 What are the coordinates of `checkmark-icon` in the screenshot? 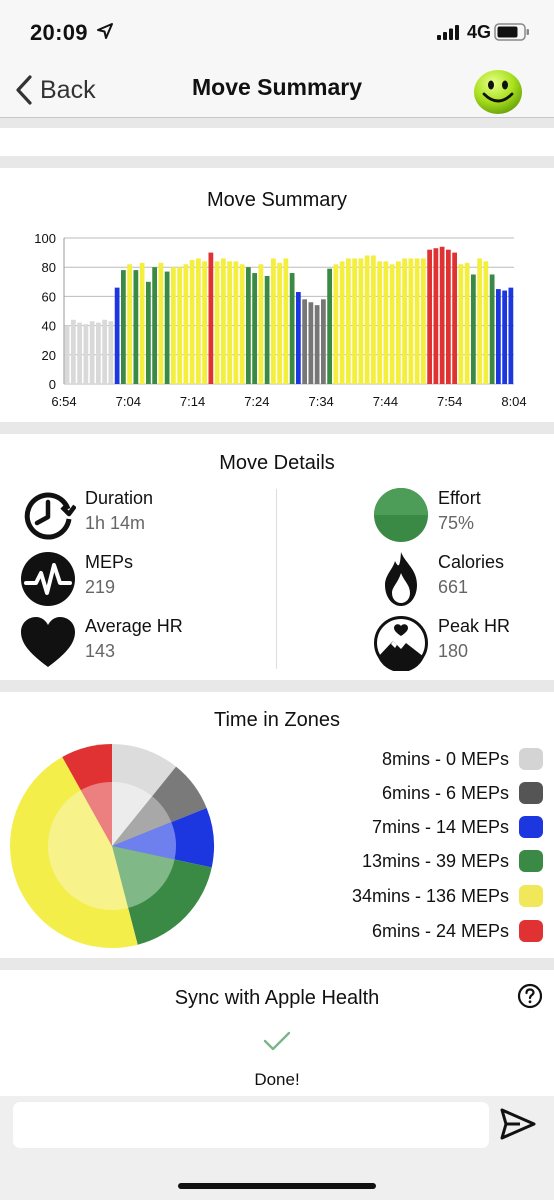 It's located at (277, 1041).